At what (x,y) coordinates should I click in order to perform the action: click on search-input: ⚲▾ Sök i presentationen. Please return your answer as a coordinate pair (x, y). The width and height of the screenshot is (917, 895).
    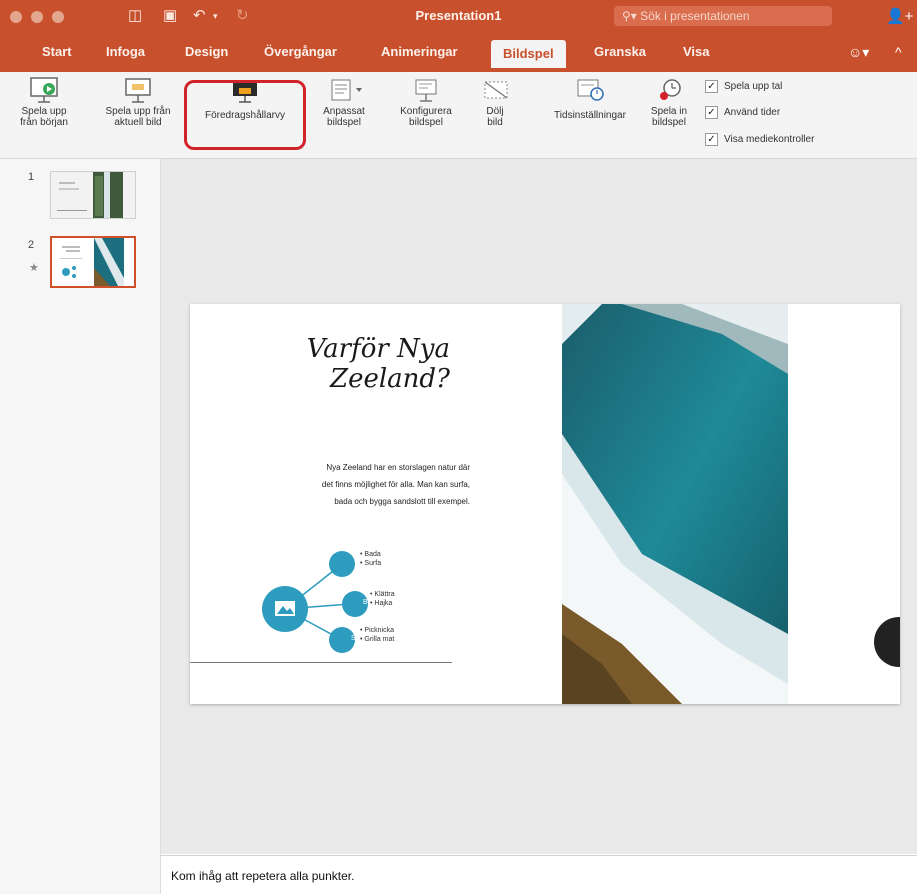
    Looking at the image, I should click on (723, 16).